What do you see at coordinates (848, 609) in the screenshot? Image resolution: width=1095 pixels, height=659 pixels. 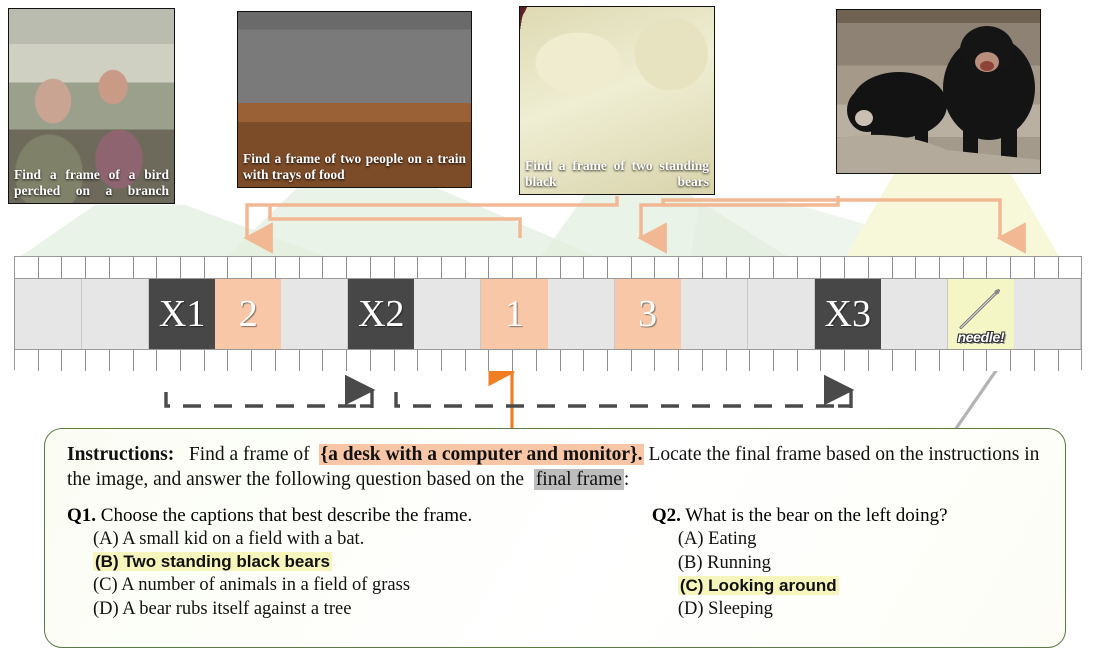 I see `q2-option-d: (D) Sleeping` at bounding box center [848, 609].